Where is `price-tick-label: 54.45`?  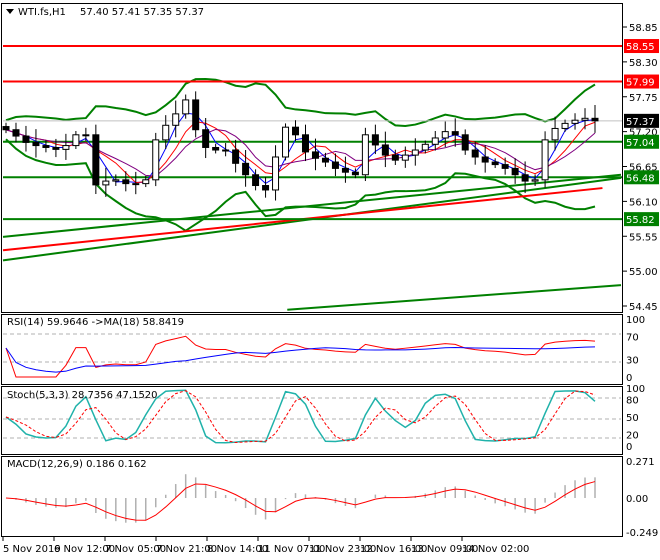
price-tick-label: 54.45 is located at coordinates (643, 307).